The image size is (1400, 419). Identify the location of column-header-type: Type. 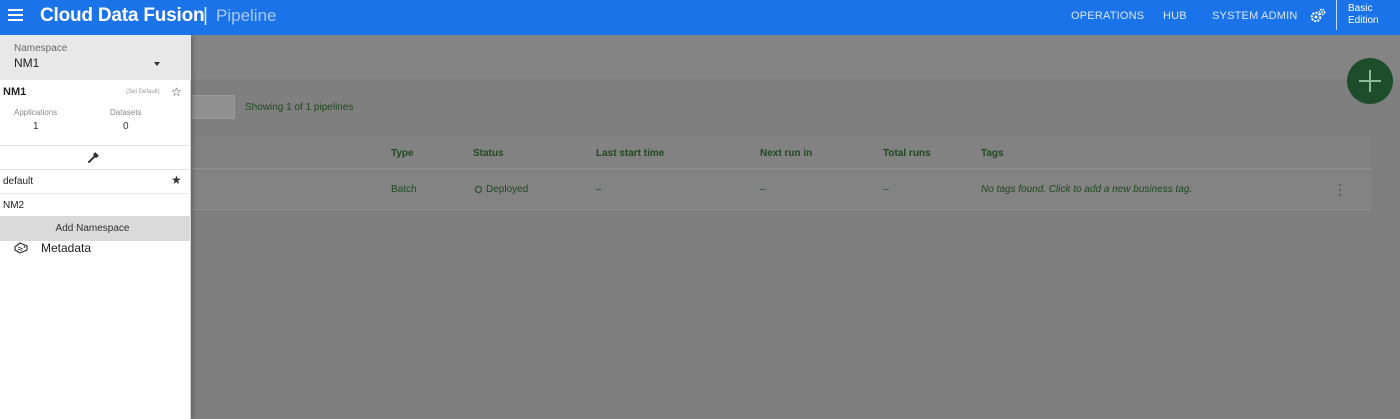
(402, 153).